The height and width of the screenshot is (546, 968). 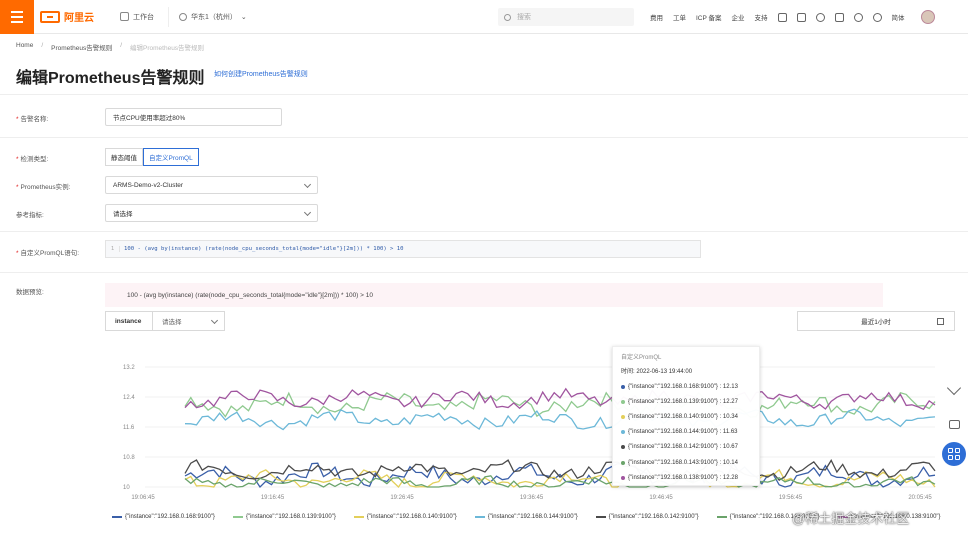 What do you see at coordinates (566, 17) in the screenshot?
I see `global-search-input: 搜索` at bounding box center [566, 17].